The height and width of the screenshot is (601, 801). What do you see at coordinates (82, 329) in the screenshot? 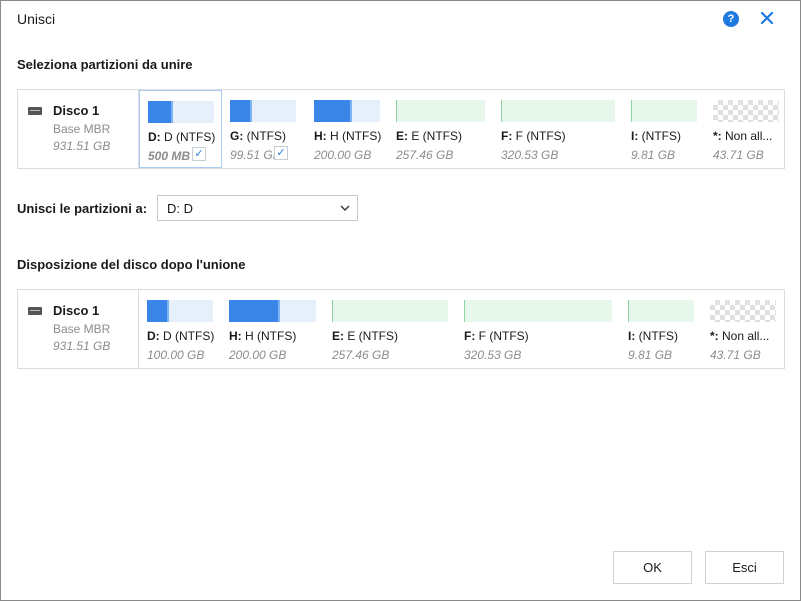
I see `disk-type: Base MBR` at bounding box center [82, 329].